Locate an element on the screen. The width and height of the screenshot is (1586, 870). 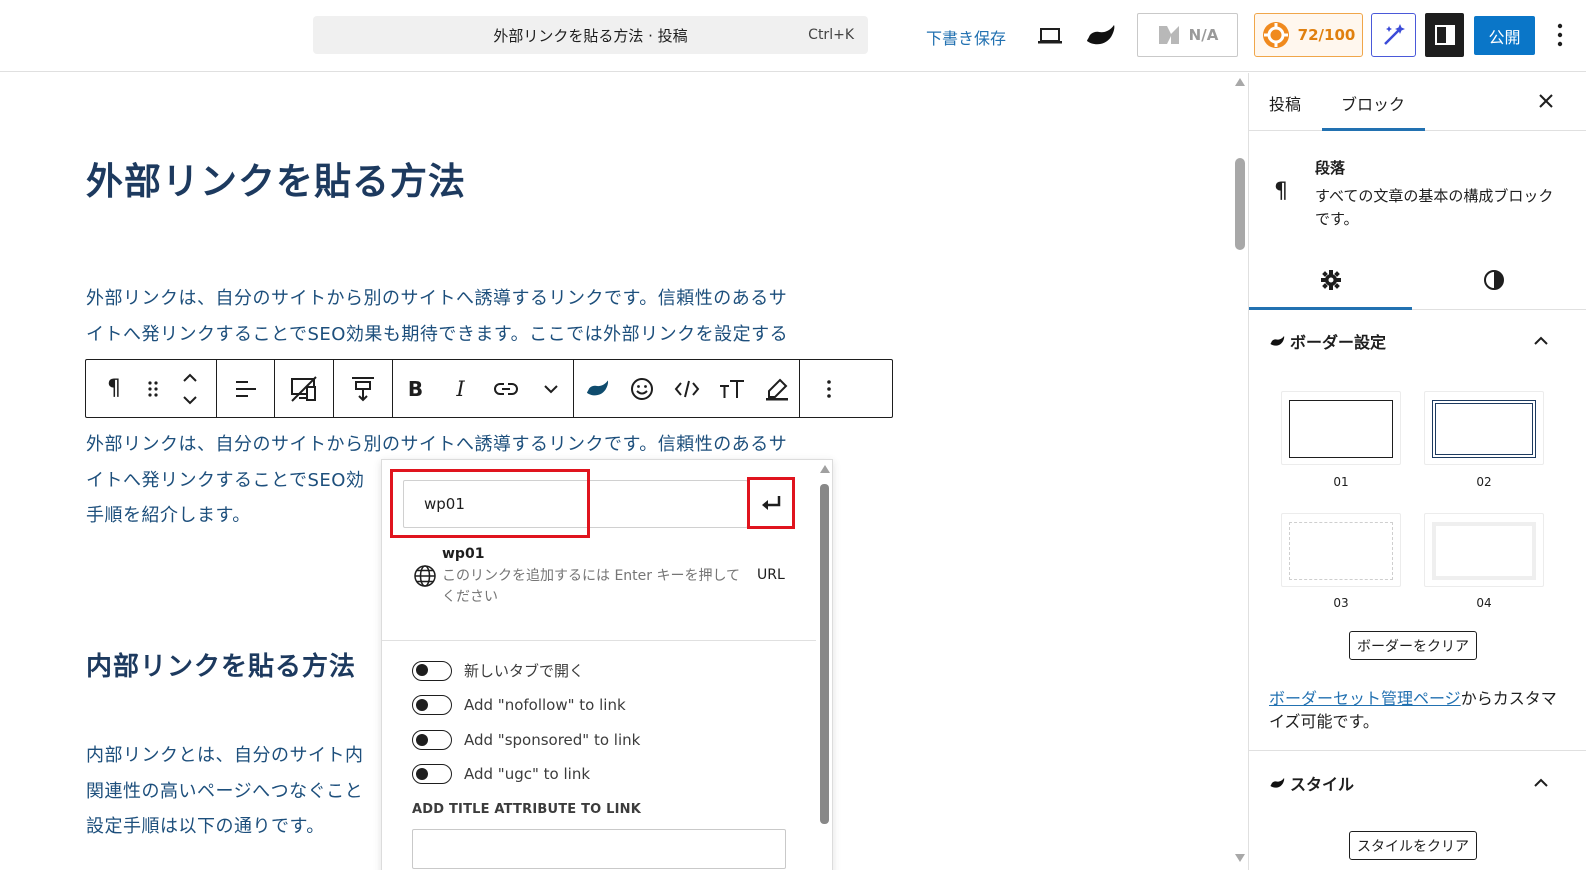
drag-handle-icon is located at coordinates (153, 388).